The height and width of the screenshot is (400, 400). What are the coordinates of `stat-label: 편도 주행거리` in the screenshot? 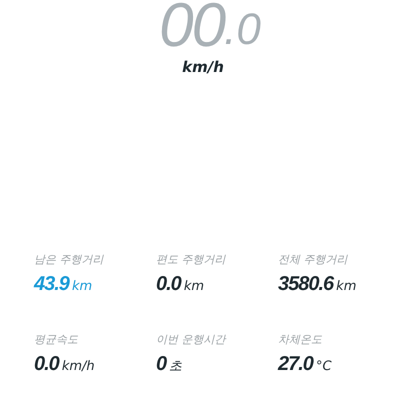 It's located at (191, 259).